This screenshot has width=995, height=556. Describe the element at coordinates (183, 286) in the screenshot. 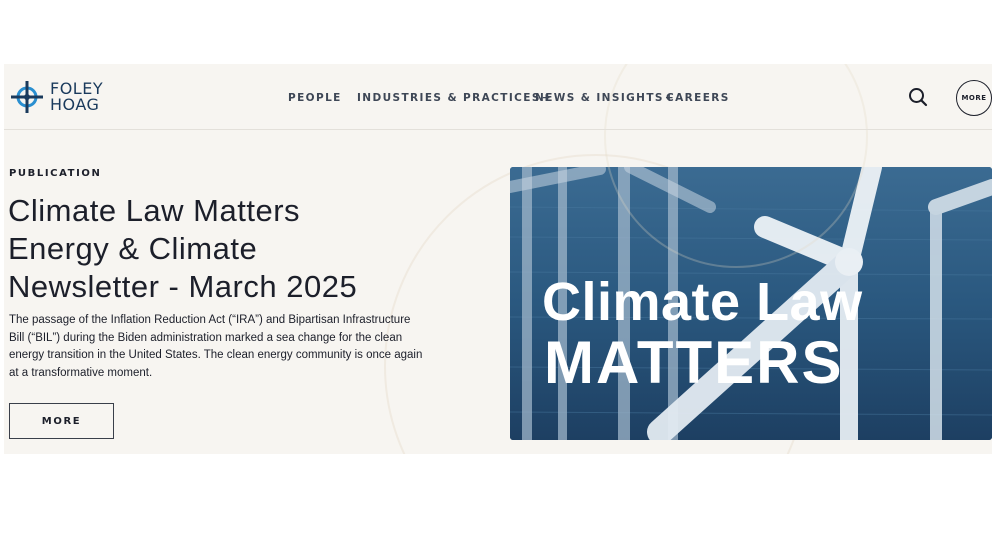

I see `title-line-3: Newsletter - March 2025` at that location.